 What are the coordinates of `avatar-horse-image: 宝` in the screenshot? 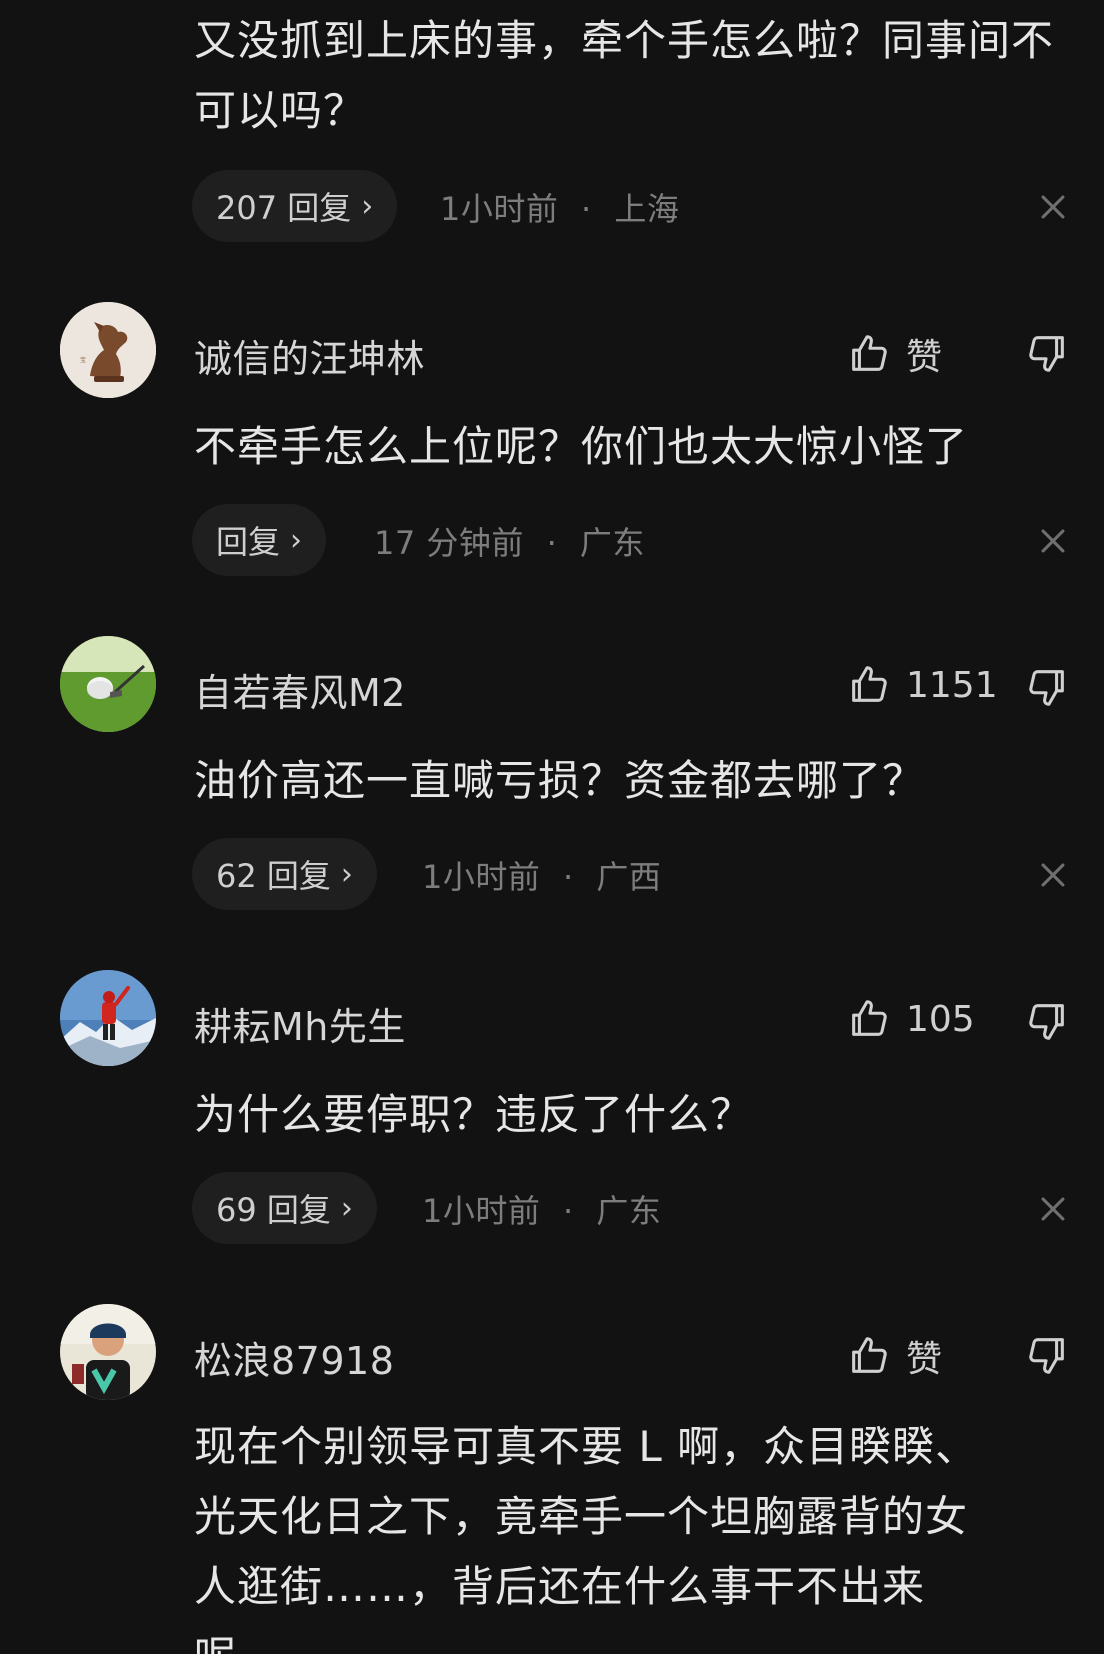 It's located at (108, 350).